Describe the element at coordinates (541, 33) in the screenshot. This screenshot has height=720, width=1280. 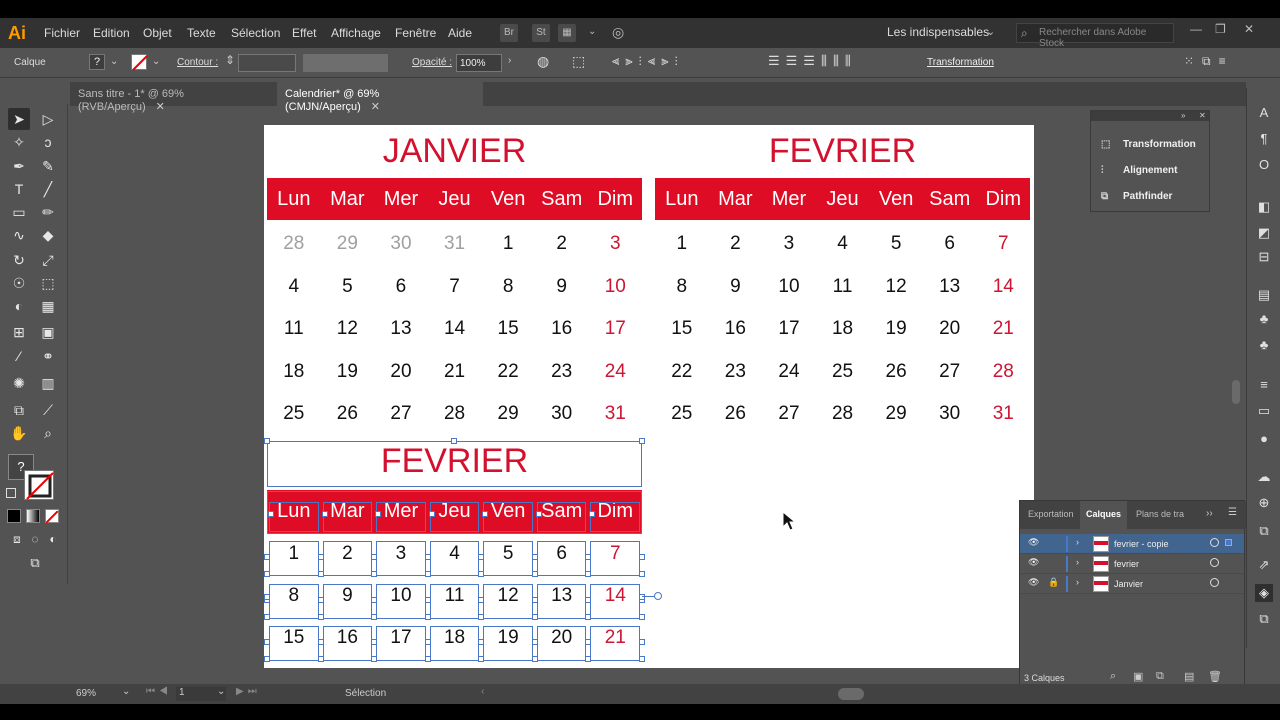
I see `stock-icon: St` at that location.